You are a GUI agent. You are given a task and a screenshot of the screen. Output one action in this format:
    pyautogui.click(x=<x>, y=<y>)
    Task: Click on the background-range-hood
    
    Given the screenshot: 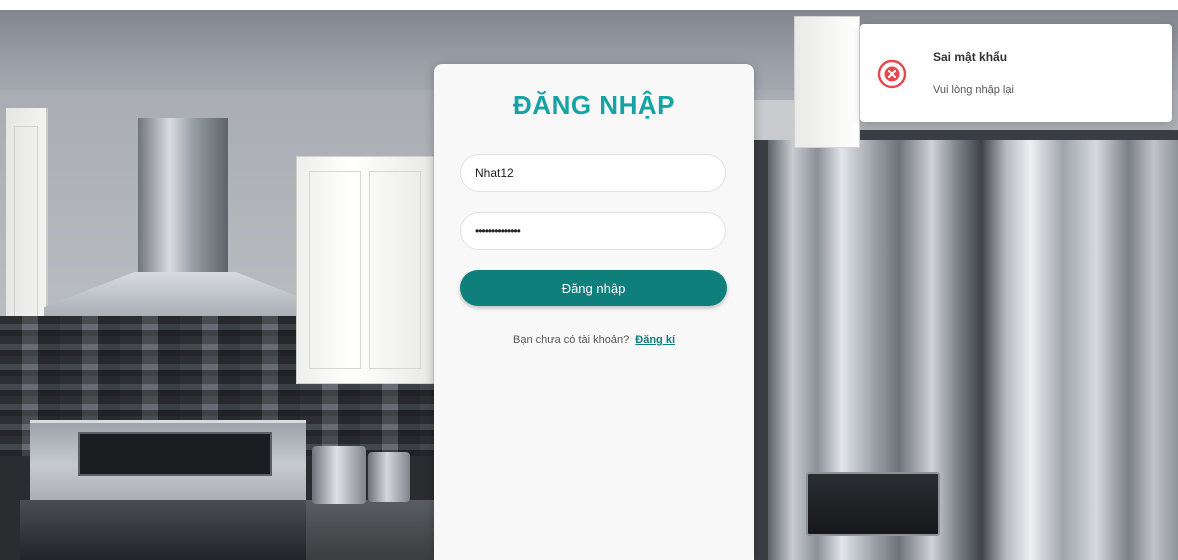 What is the action you would take?
    pyautogui.click(x=183, y=198)
    